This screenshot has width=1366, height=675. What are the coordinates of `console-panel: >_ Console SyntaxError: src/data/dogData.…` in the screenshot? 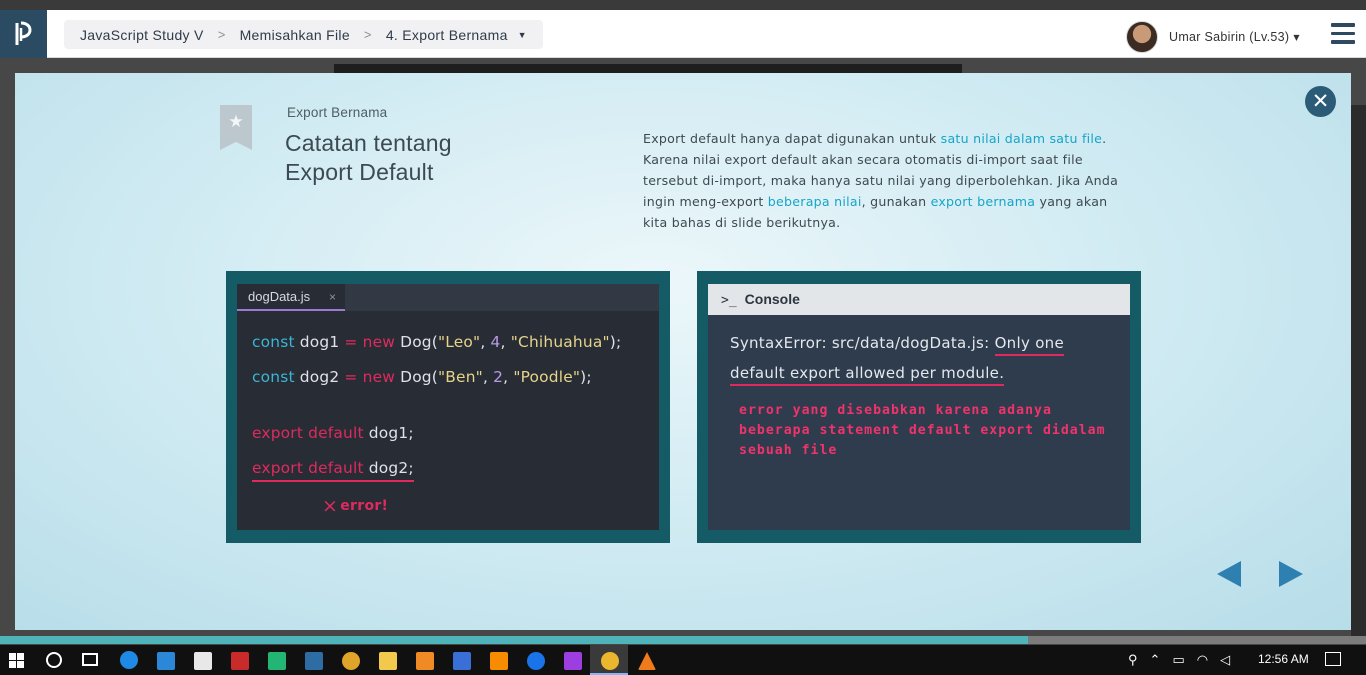 It's located at (919, 407).